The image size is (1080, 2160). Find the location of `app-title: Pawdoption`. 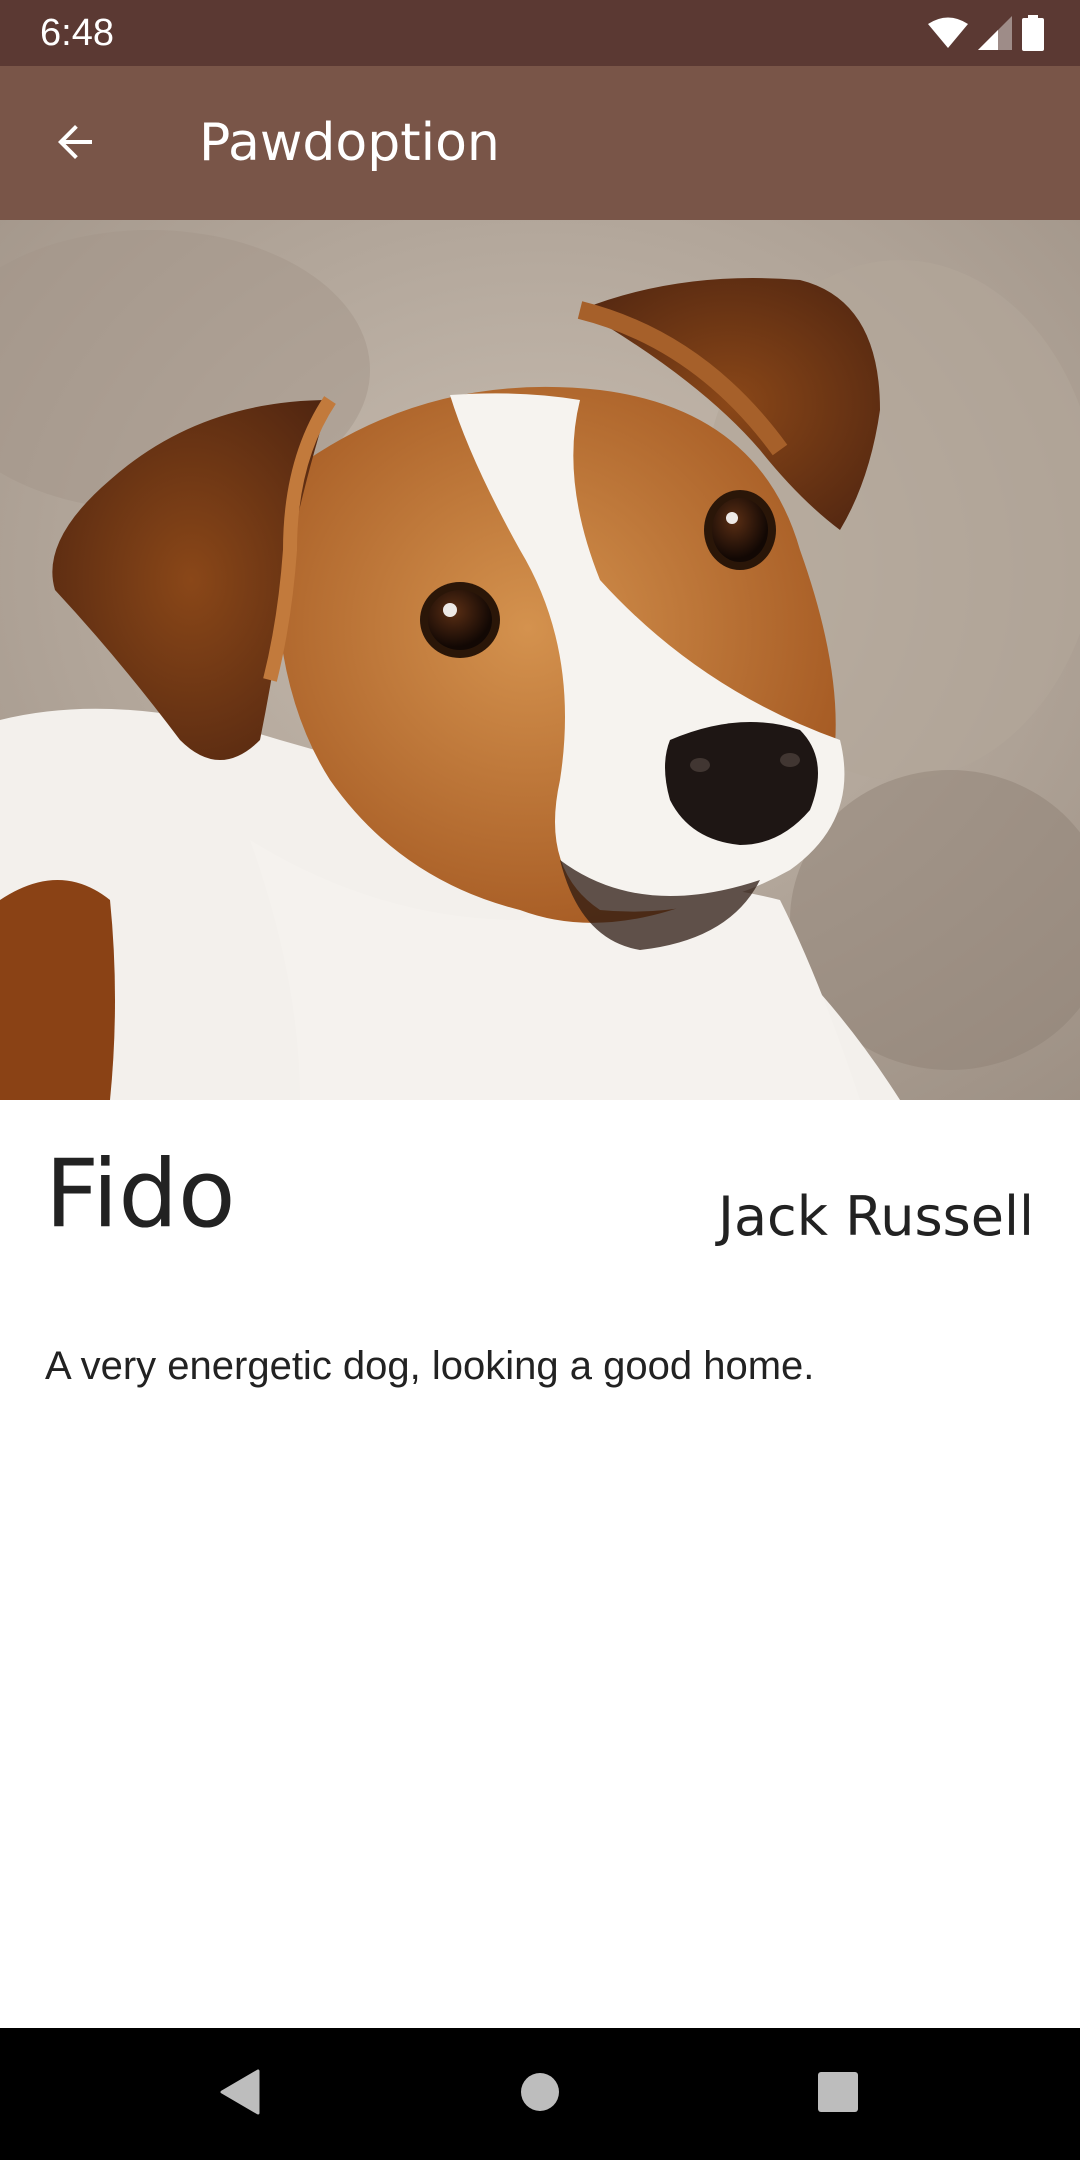

app-title: Pawdoption is located at coordinates (349, 143).